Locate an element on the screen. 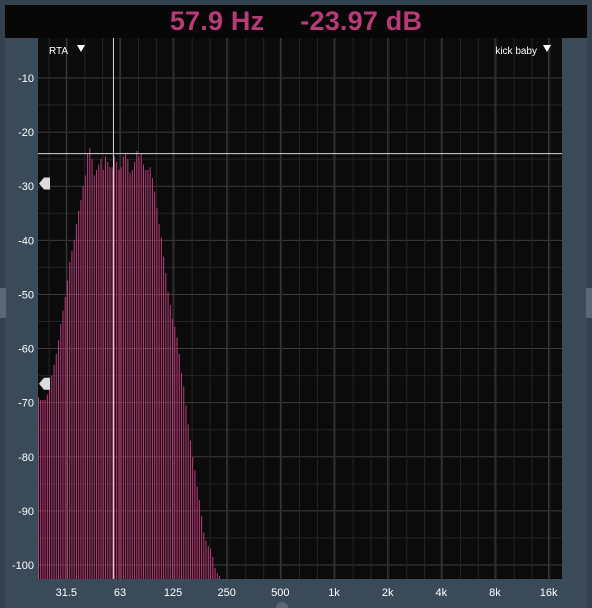 This screenshot has height=608, width=592. frequency-readout: 57.9 Hz is located at coordinates (217, 21).